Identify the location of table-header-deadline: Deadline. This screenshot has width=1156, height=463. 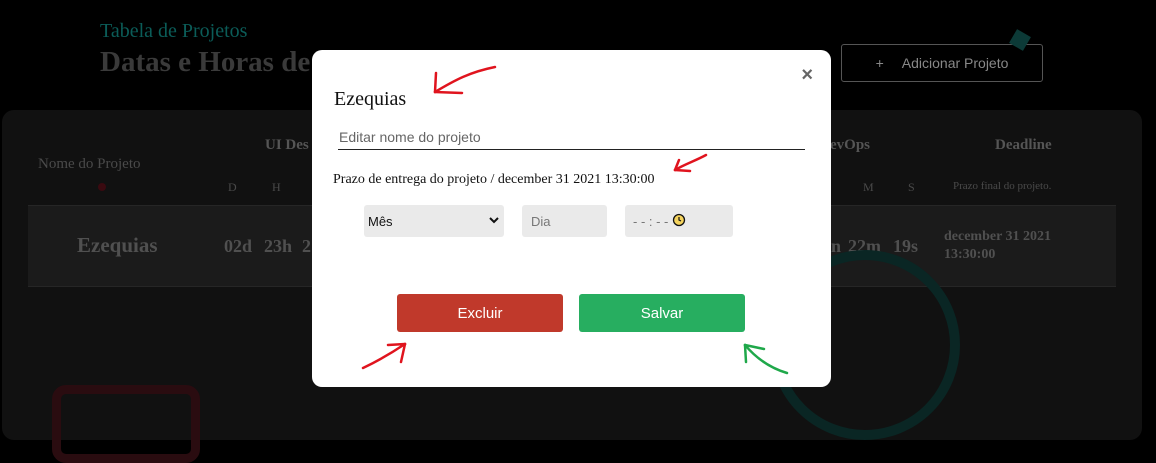
(1023, 145).